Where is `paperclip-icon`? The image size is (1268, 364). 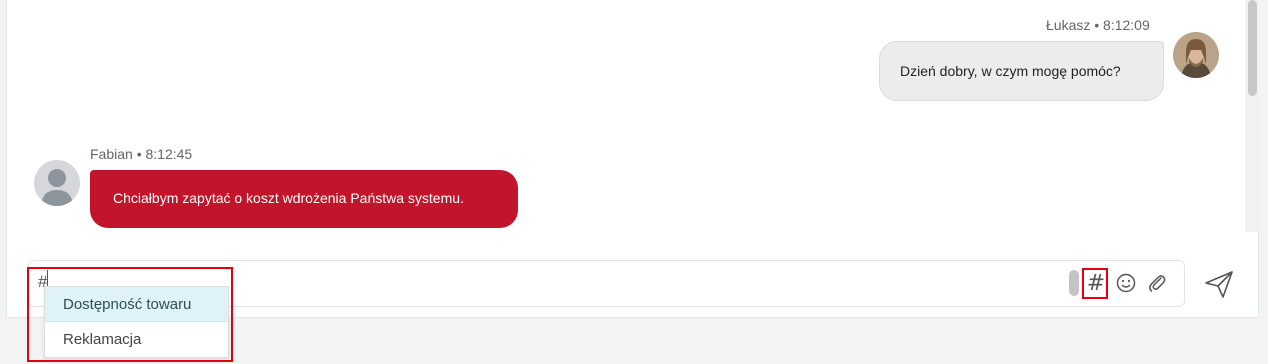 paperclip-icon is located at coordinates (1157, 284).